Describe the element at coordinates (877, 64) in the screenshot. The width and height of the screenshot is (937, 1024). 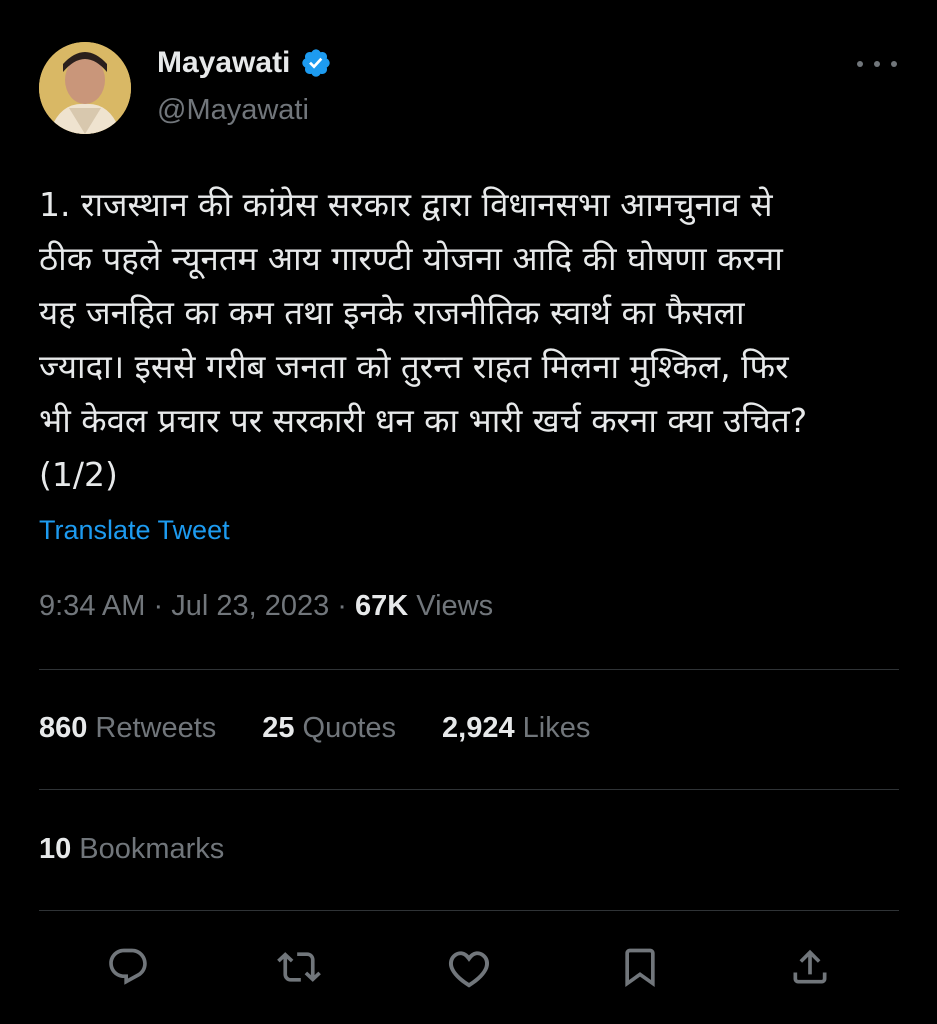
I see `more-options-icon` at that location.